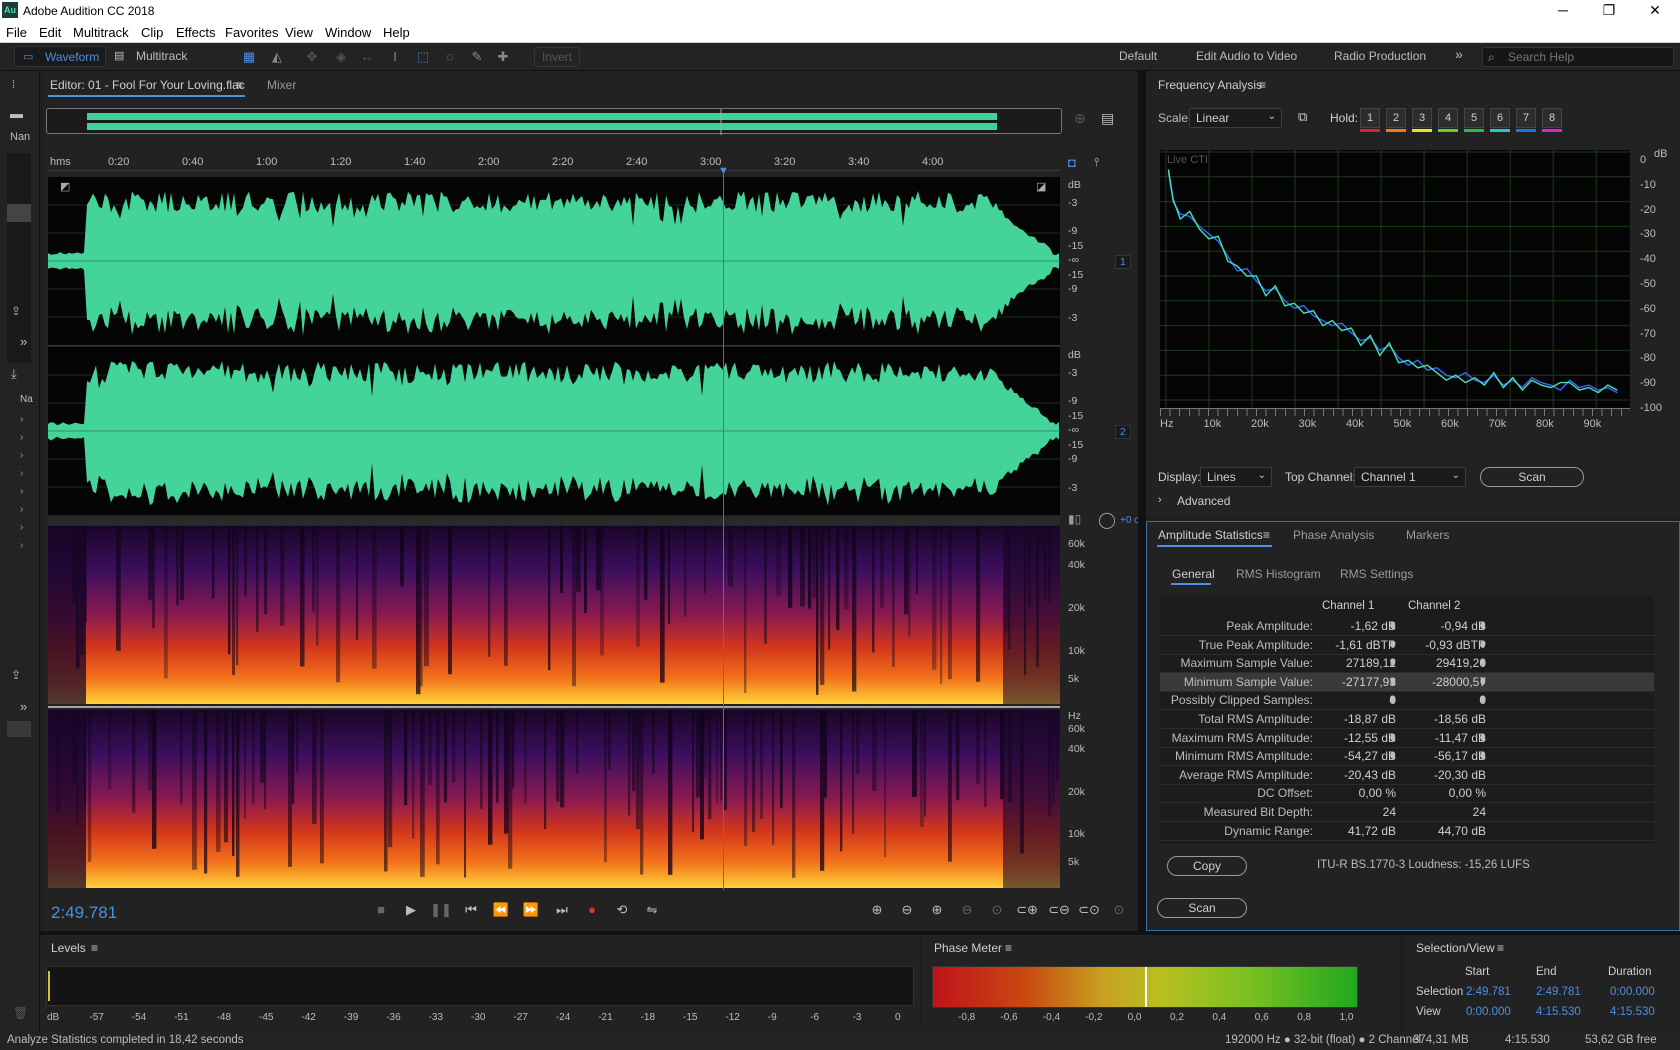  I want to click on selection-duration: 0:00.000, so click(1632, 992).